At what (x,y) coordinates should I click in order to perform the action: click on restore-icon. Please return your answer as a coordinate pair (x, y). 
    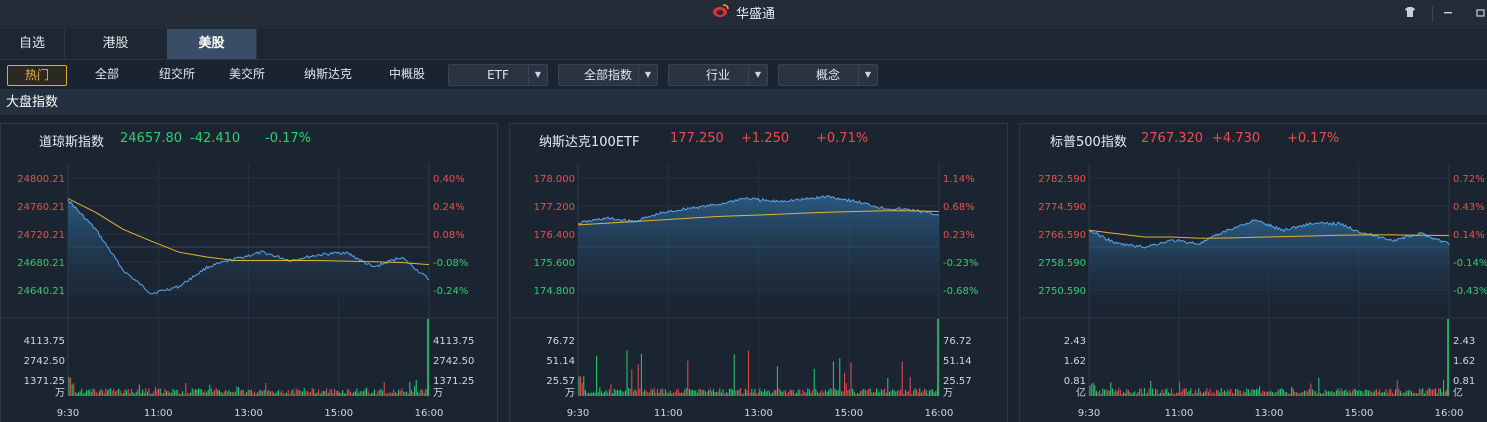
    Looking at the image, I should click on (1479, 14).